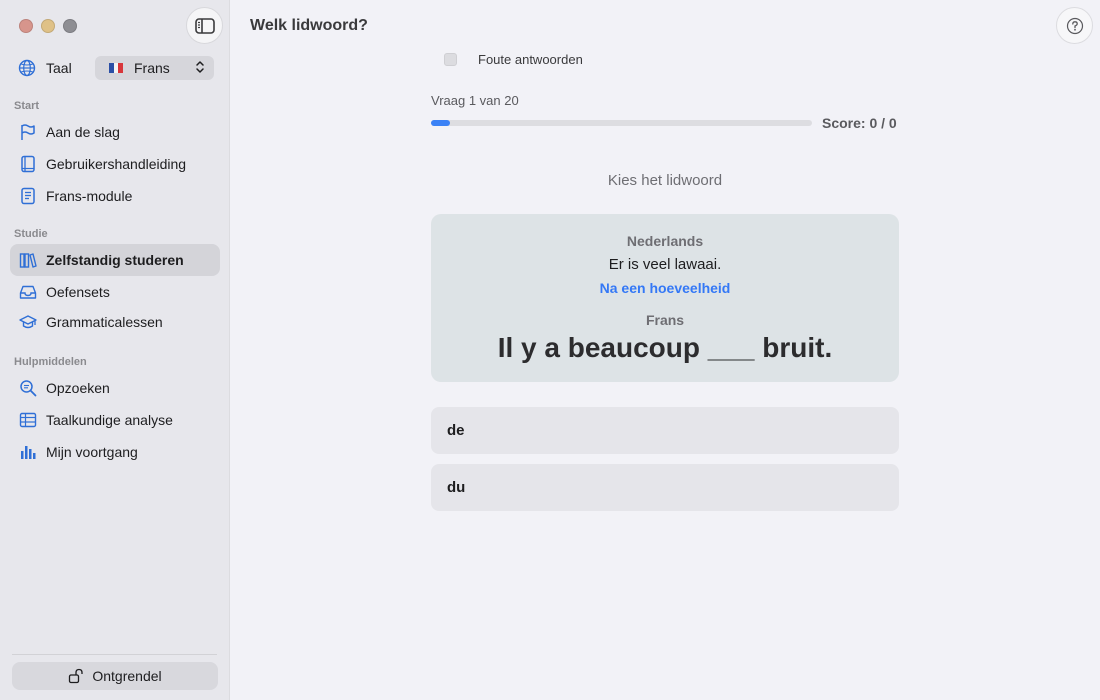 This screenshot has height=700, width=1100. What do you see at coordinates (109, 420) in the screenshot?
I see `sidebar-item-label: Taalkundige analyse` at bounding box center [109, 420].